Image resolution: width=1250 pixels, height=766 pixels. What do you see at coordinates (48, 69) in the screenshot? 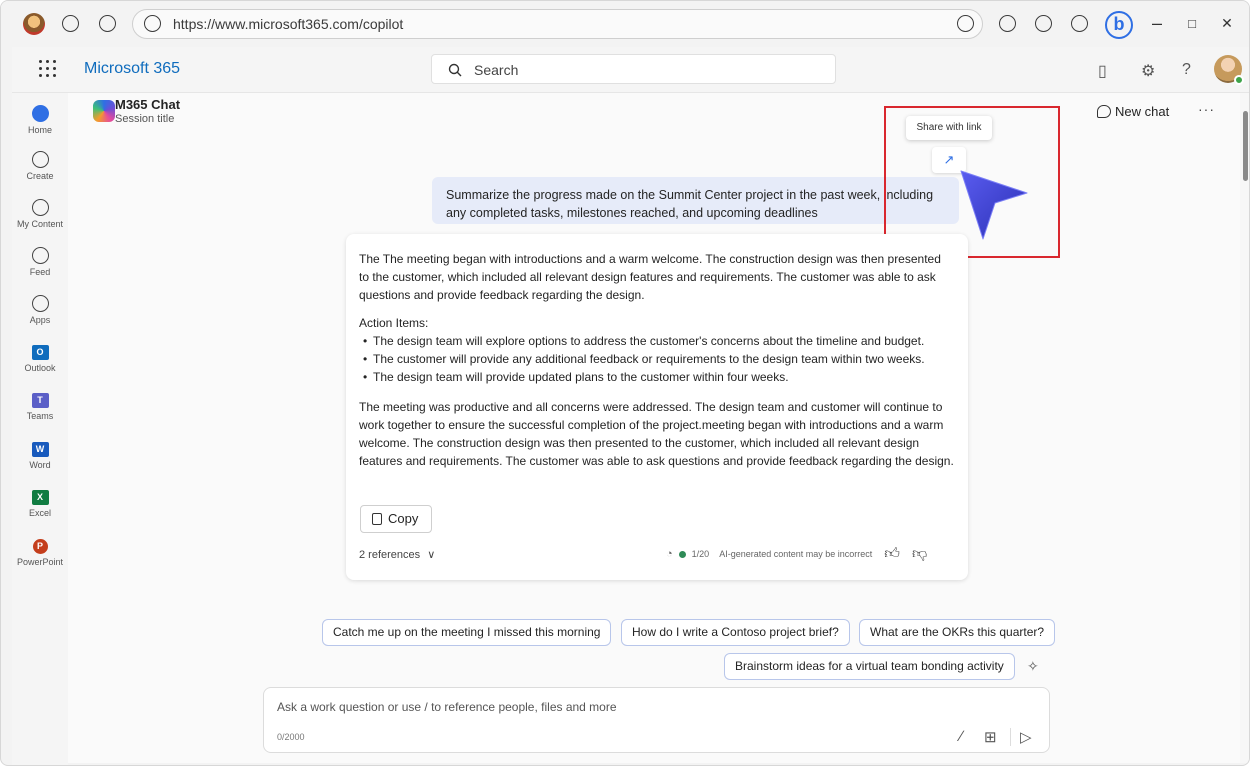
I see `app-launcher-icon` at bounding box center [48, 69].